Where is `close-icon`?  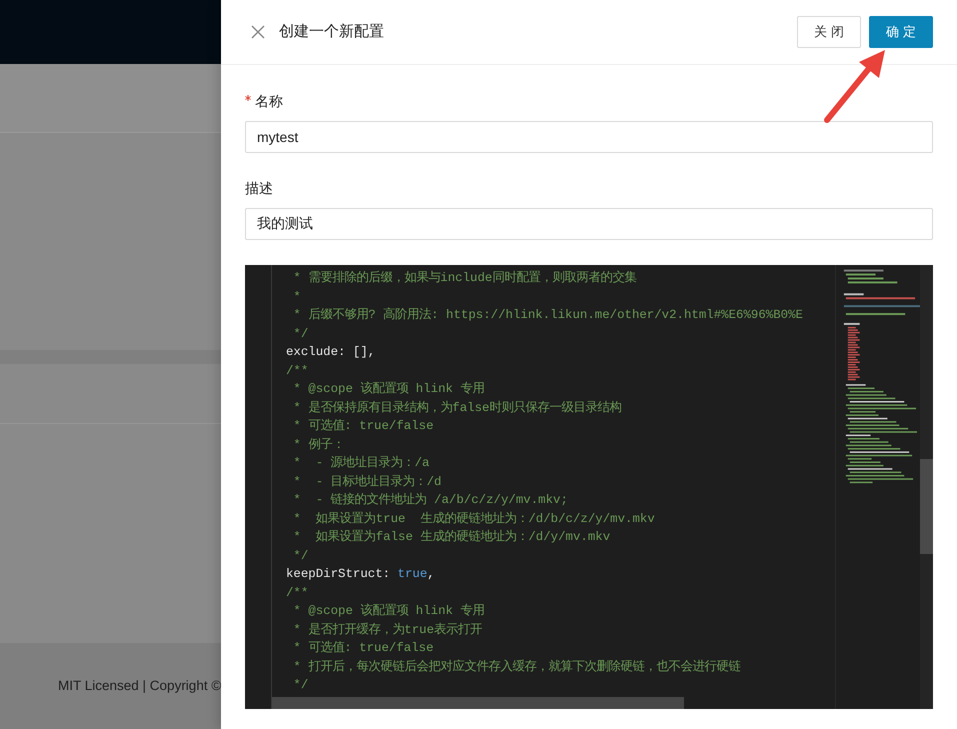
close-icon is located at coordinates (258, 32).